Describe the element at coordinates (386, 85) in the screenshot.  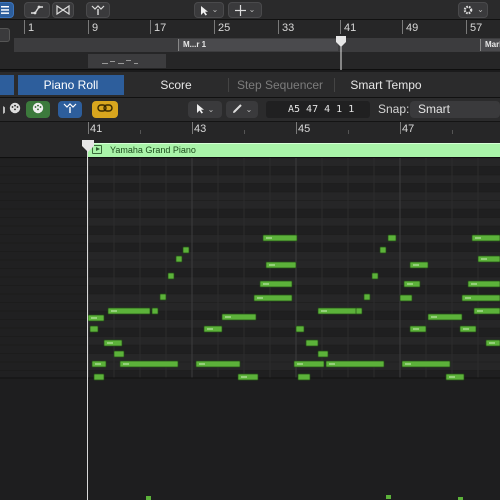
I see `tab-smart-tempo: Smart Tempo` at that location.